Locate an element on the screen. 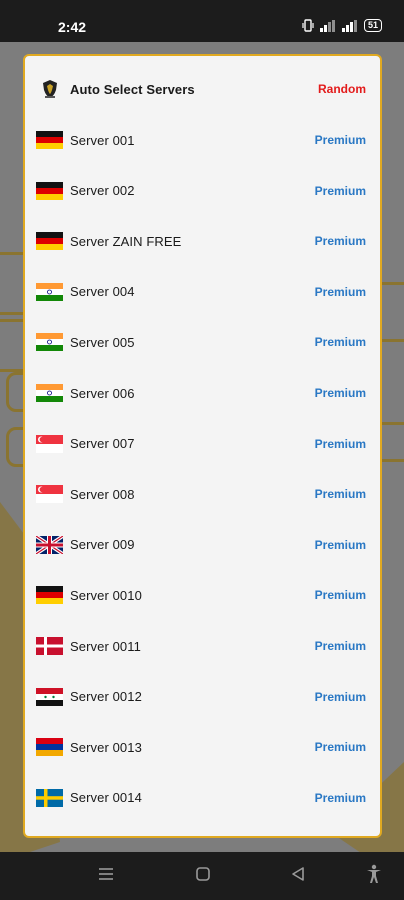  flag-united-kingdom-icon is located at coordinates (49, 544).